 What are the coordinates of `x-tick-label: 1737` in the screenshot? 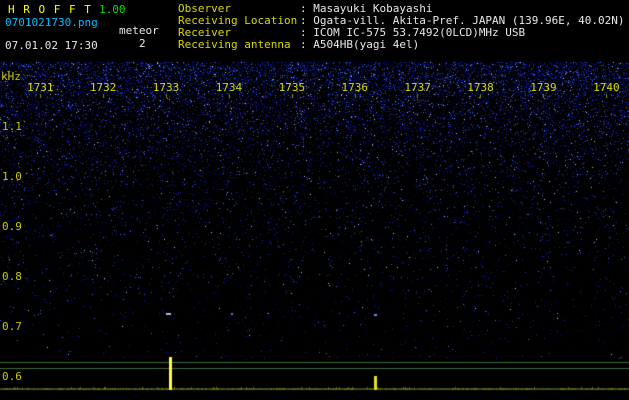 It's located at (417, 87).